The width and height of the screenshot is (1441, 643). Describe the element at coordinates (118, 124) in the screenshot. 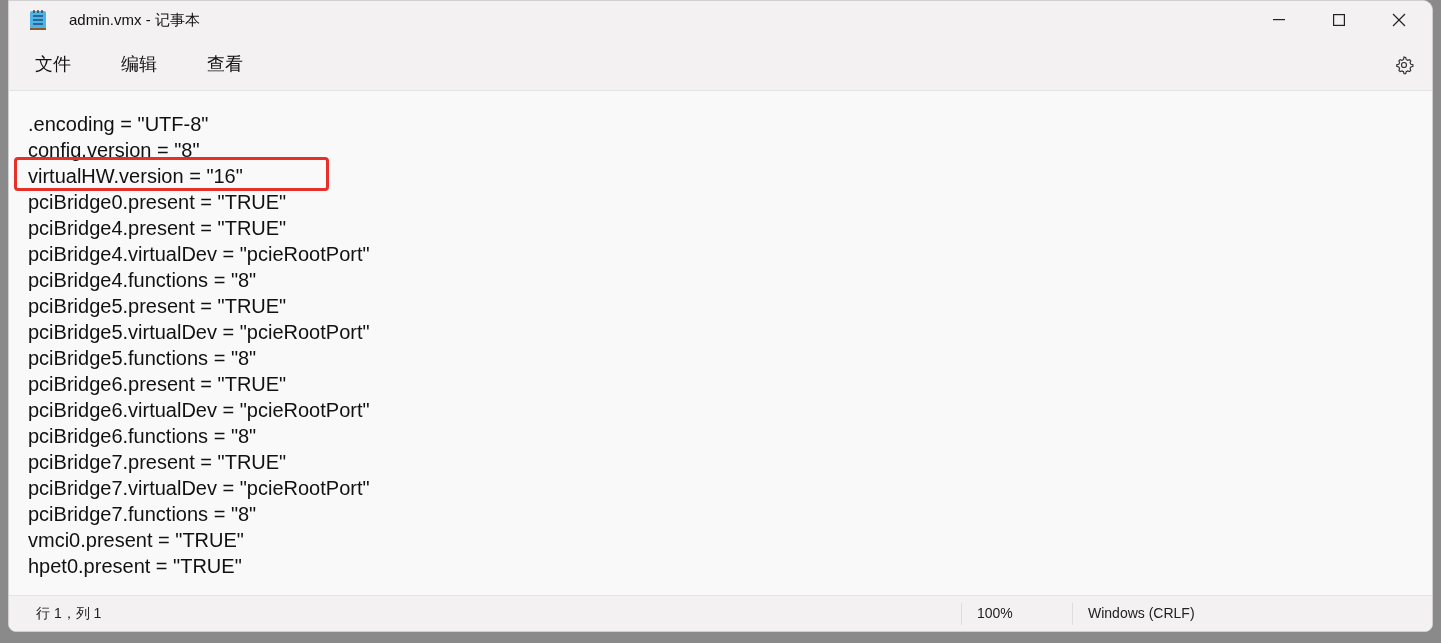

I see `code-line: .encoding = "UTF-8"` at that location.